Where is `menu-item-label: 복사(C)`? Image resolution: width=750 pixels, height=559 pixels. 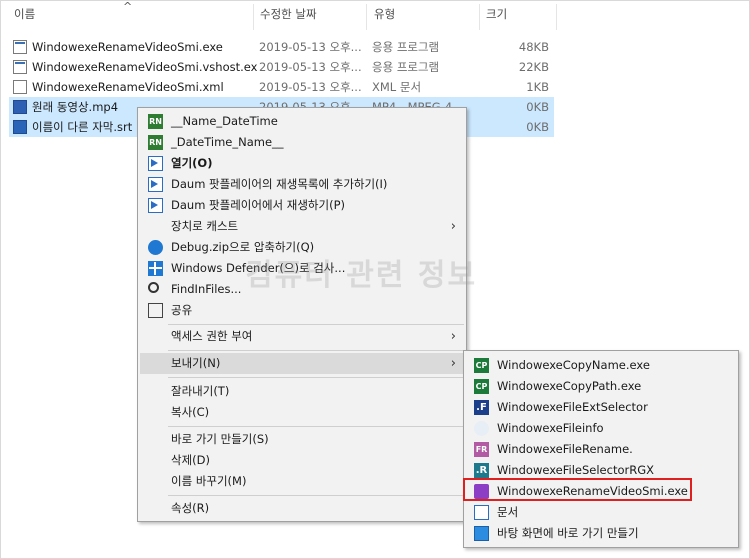 menu-item-label: 복사(C) is located at coordinates (190, 412).